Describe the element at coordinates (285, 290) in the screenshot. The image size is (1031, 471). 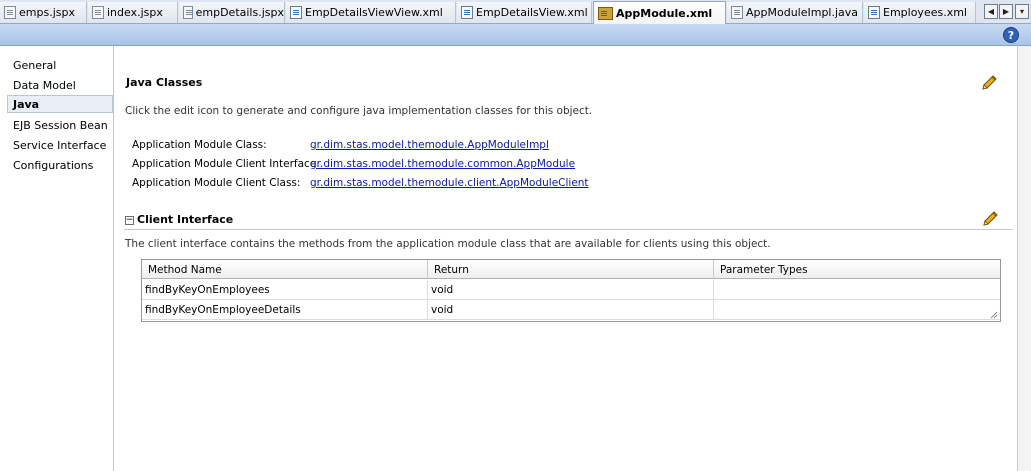
I see `method-name-cell: findByKeyOnEmployees` at that location.